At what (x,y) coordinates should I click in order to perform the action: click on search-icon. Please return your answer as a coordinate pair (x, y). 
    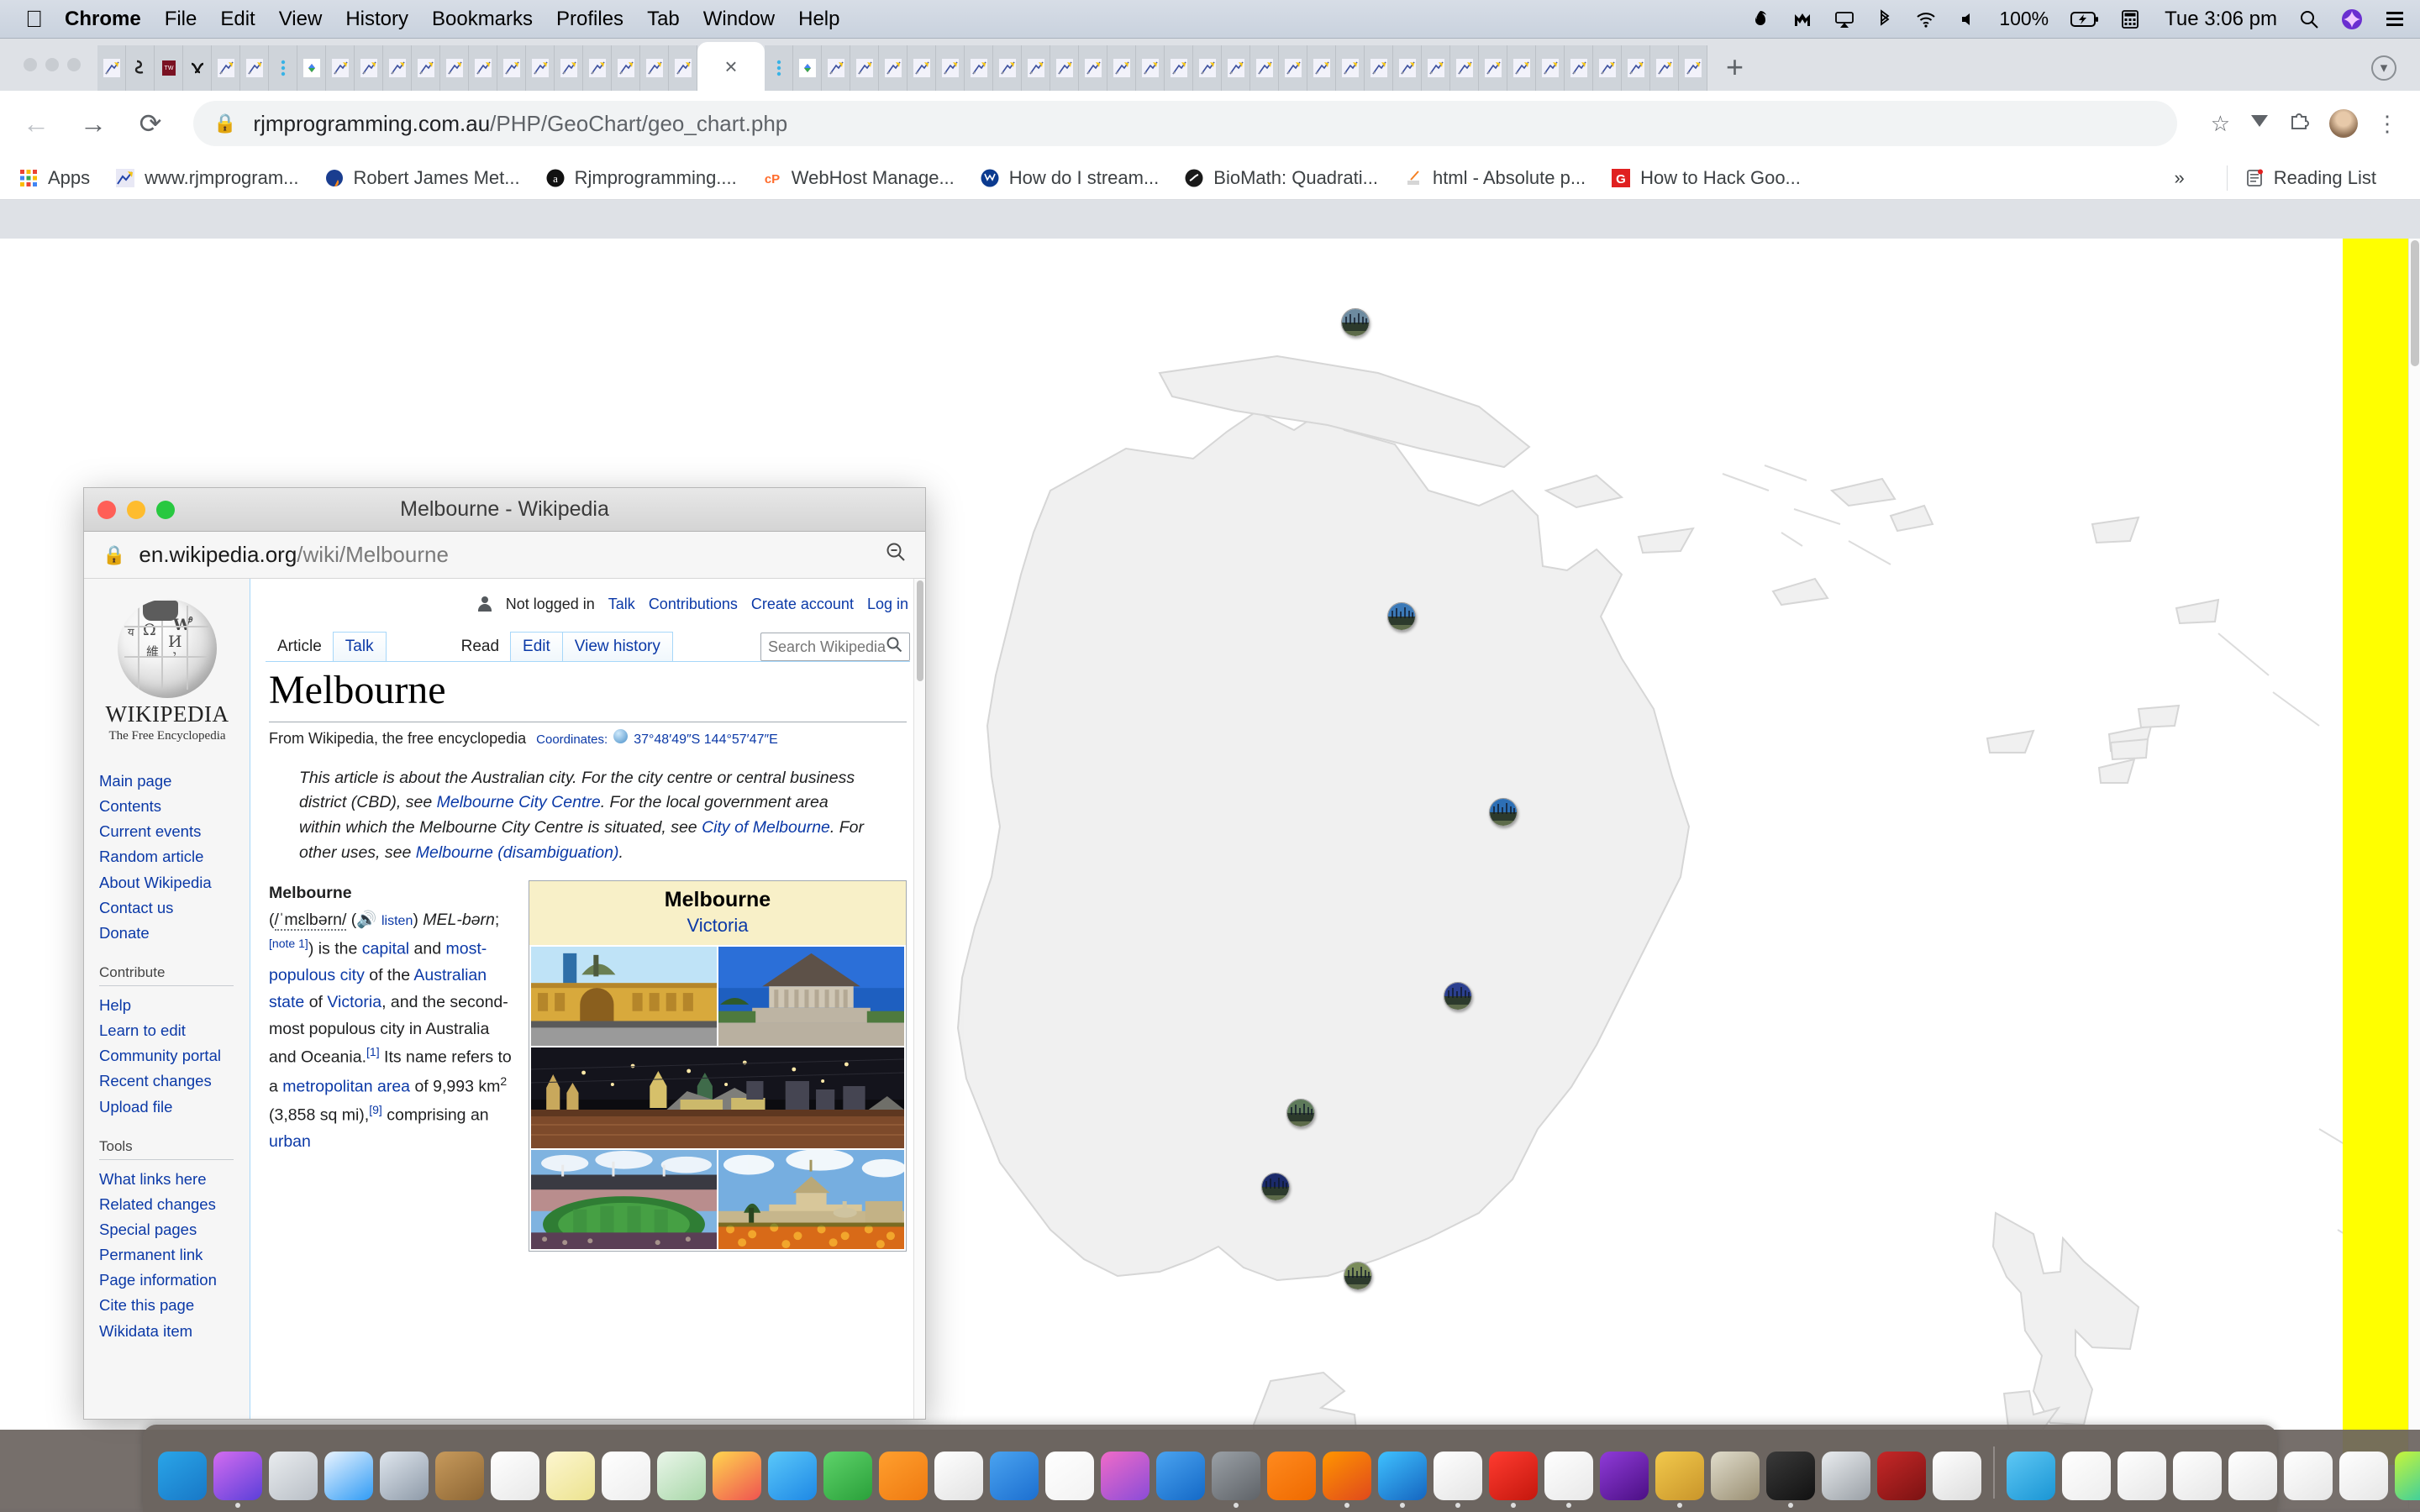
    Looking at the image, I should click on (894, 647).